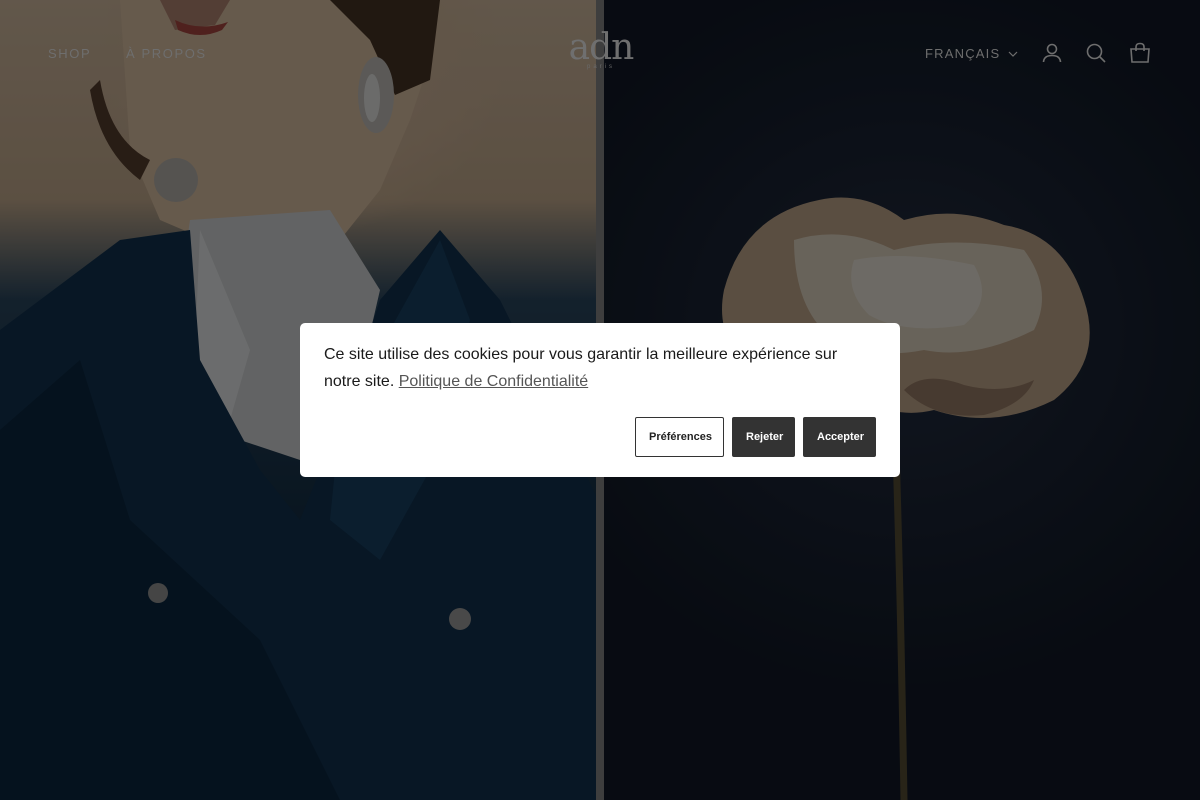 This screenshot has height=800, width=1200. Describe the element at coordinates (839, 437) in the screenshot. I see `accept-button: Accepter` at that location.